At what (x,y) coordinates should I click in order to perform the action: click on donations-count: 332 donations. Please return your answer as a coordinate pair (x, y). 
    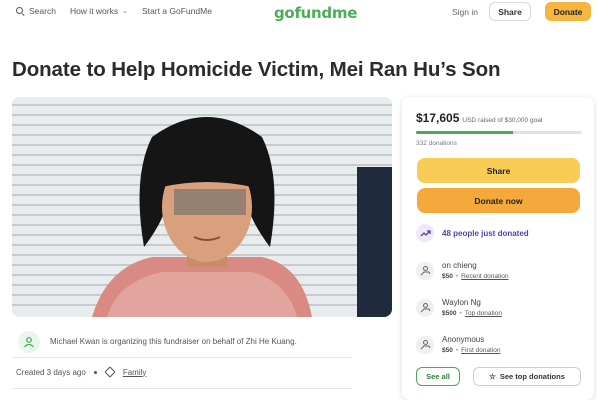
    Looking at the image, I should click on (436, 143).